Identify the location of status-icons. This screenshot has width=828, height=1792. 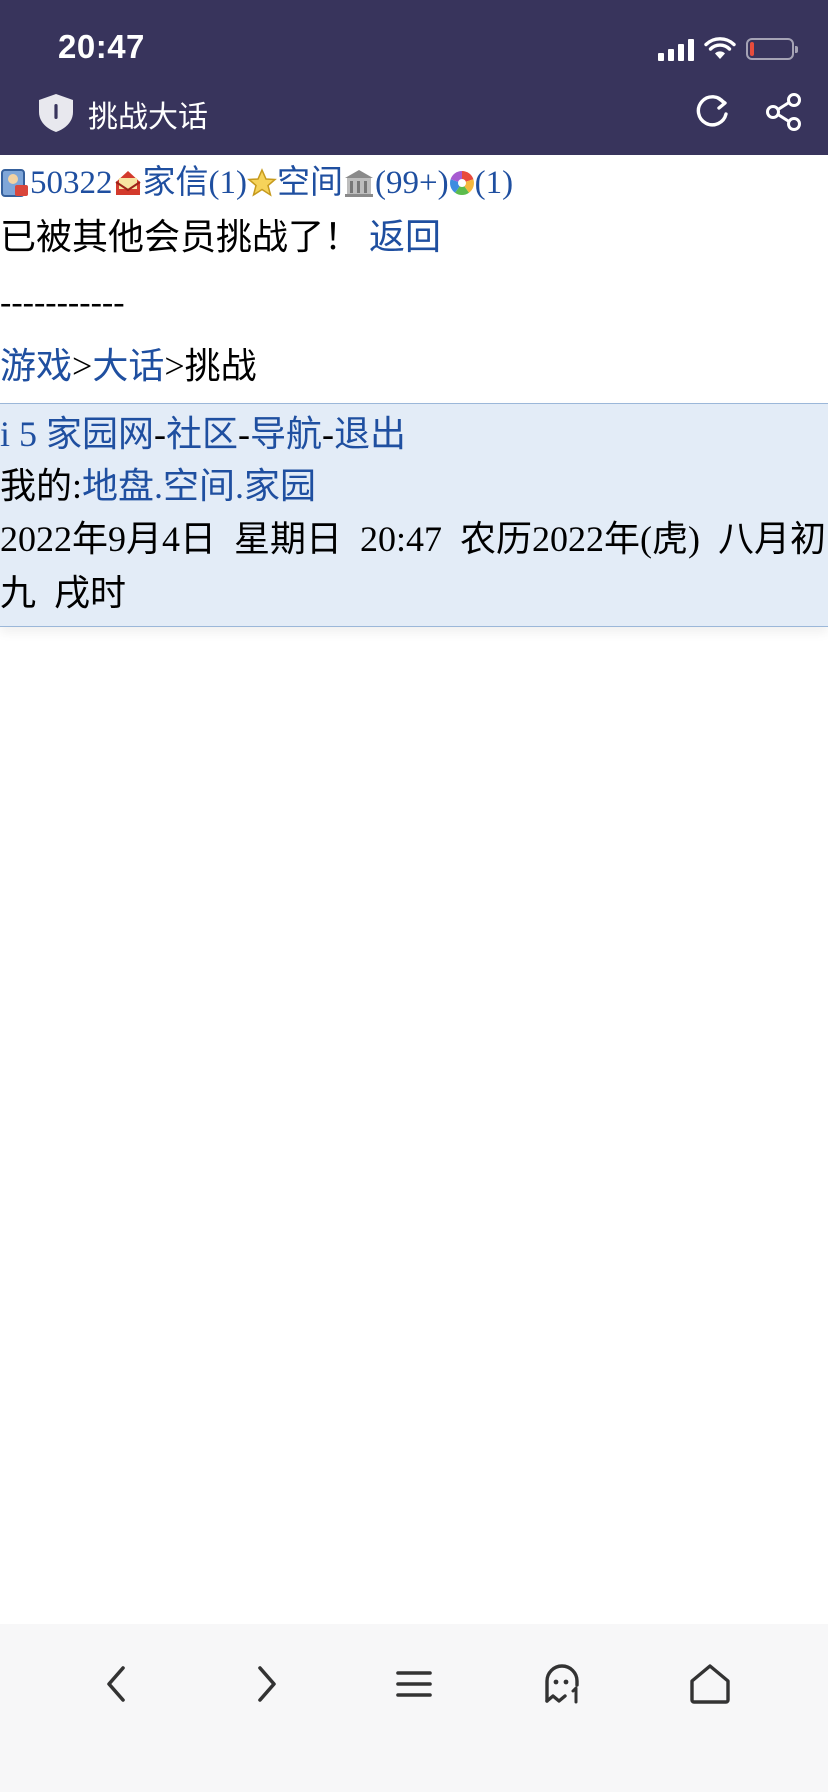
(728, 49).